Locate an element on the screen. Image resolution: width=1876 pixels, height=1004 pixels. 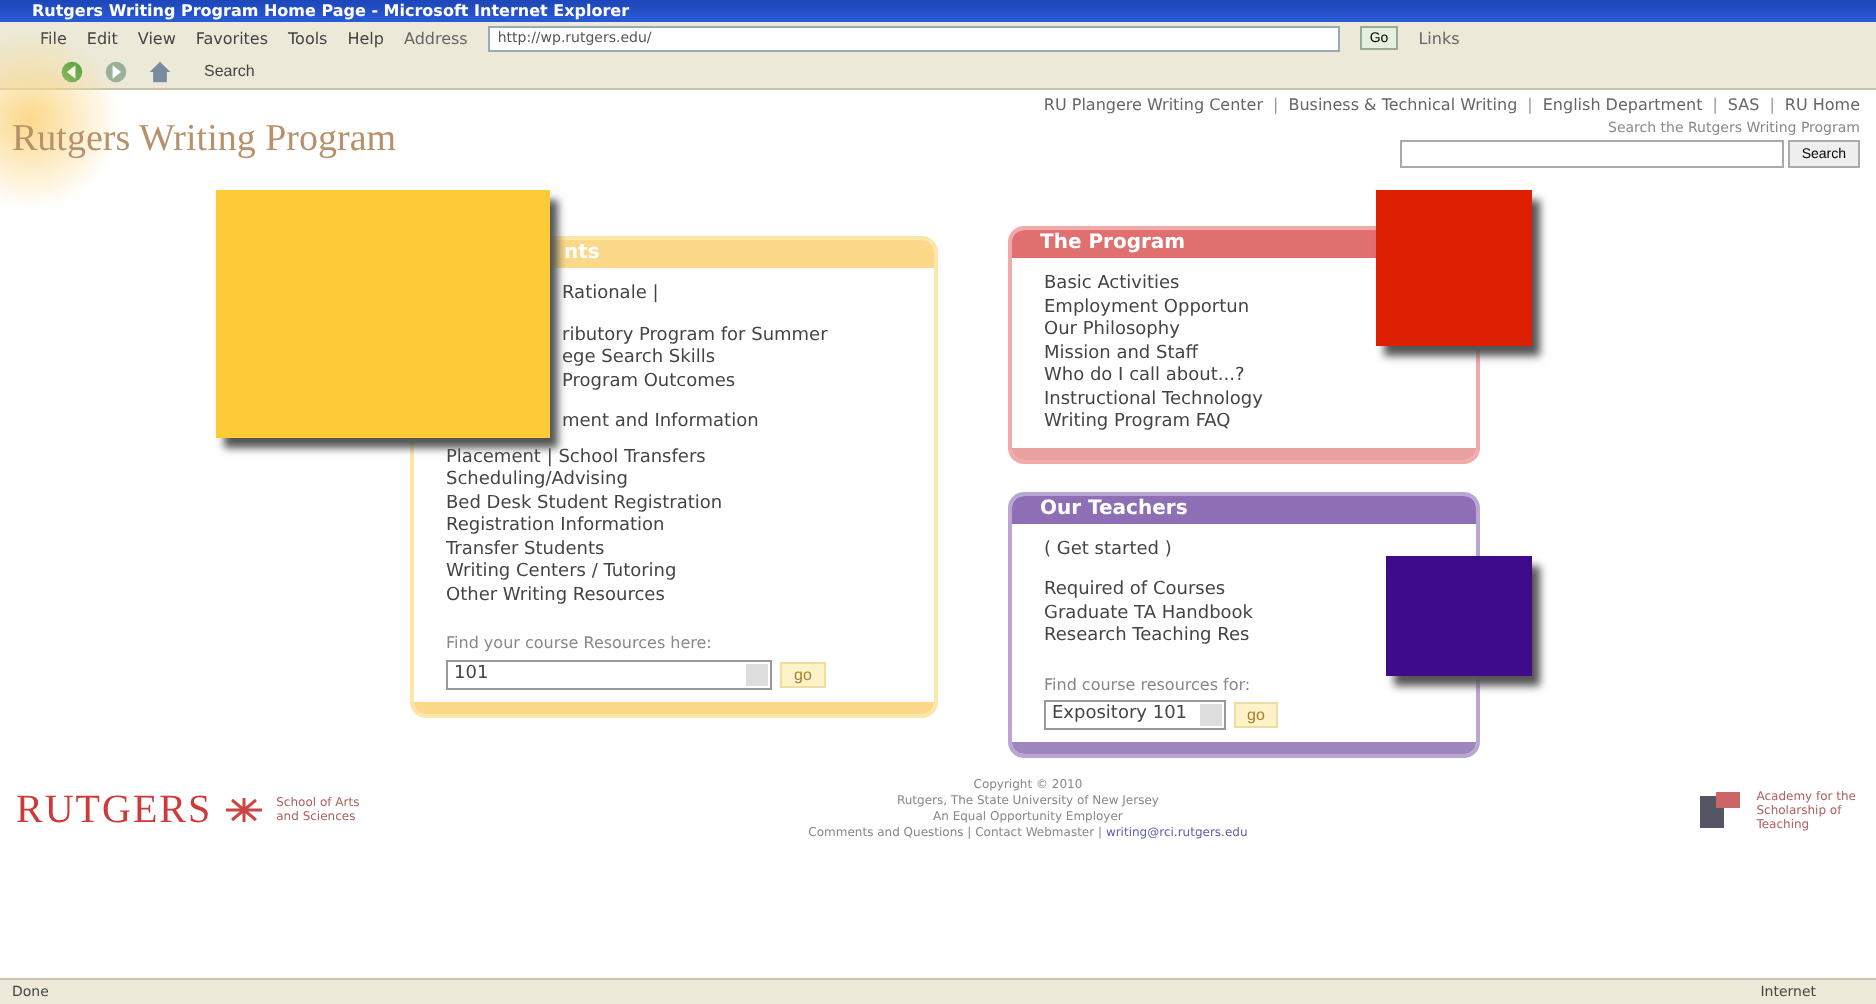
menu-link: Transfer Students is located at coordinates (525, 550).